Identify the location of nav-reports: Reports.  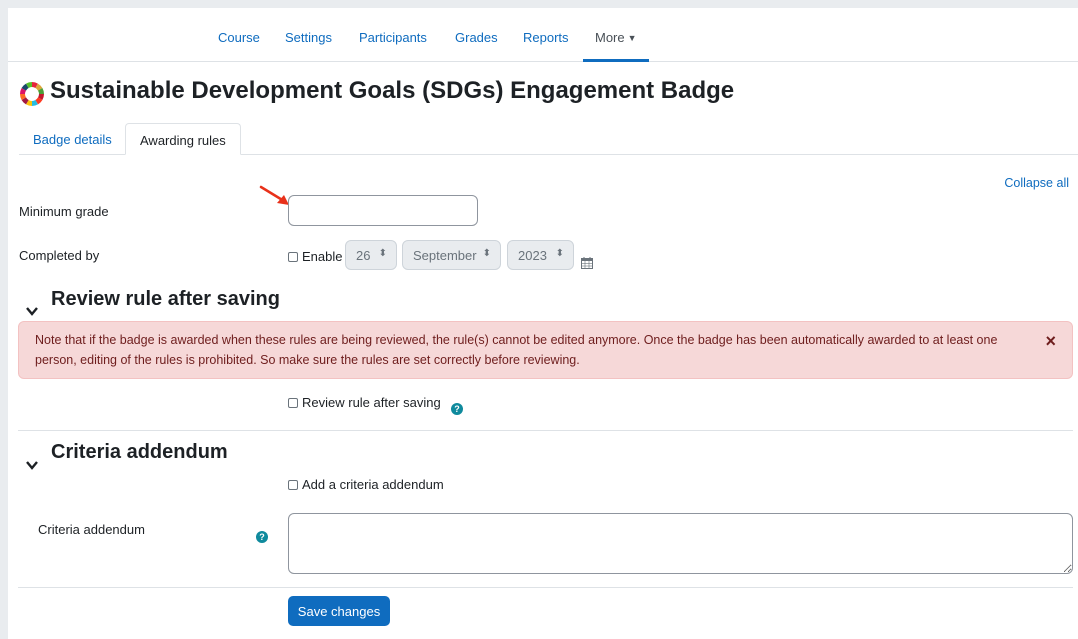
(546, 37).